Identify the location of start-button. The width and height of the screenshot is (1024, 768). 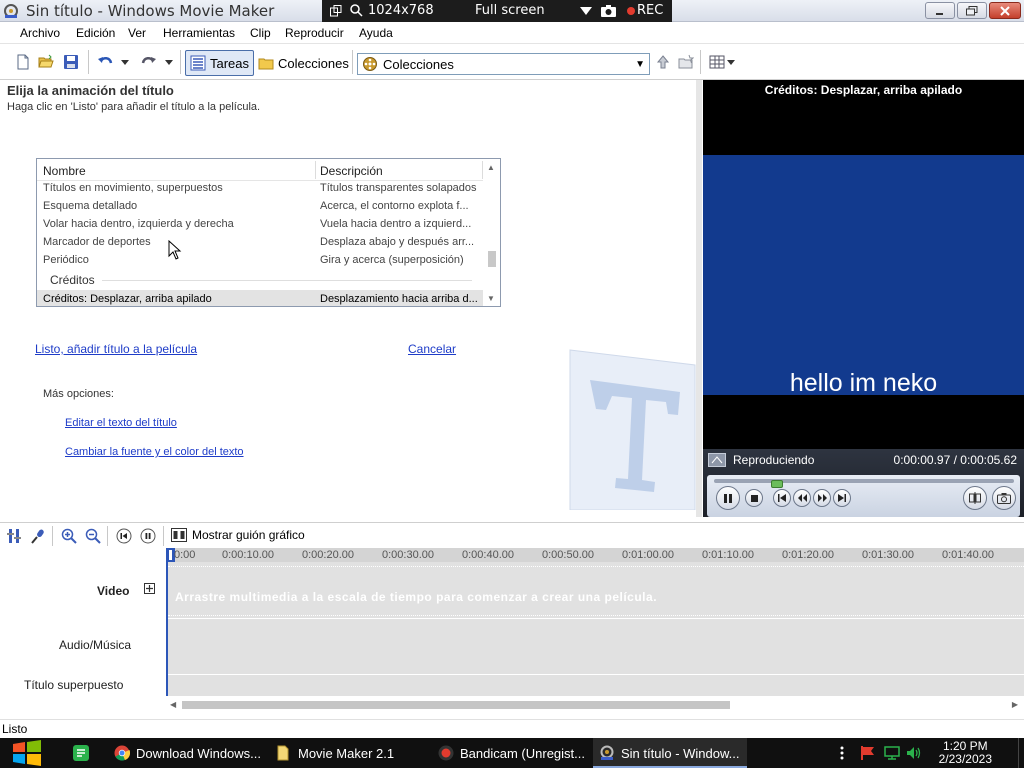
(27, 753).